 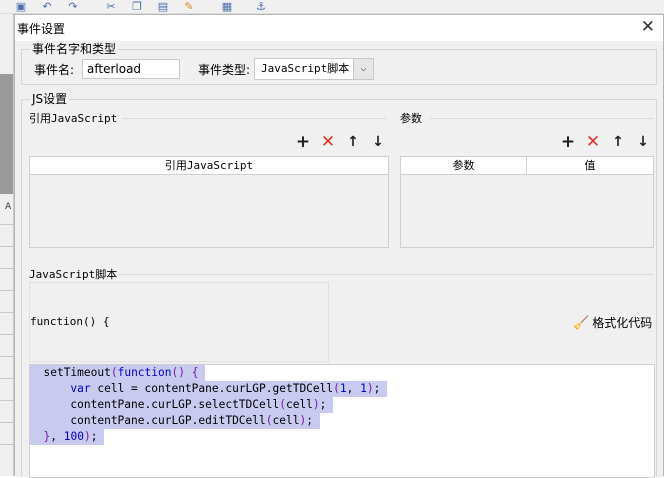 I want to click on background-toolbar: ▣ ↶ ↷ ✂ ❐ ▤ ✎ ▦ ⚓, so click(x=332, y=7).